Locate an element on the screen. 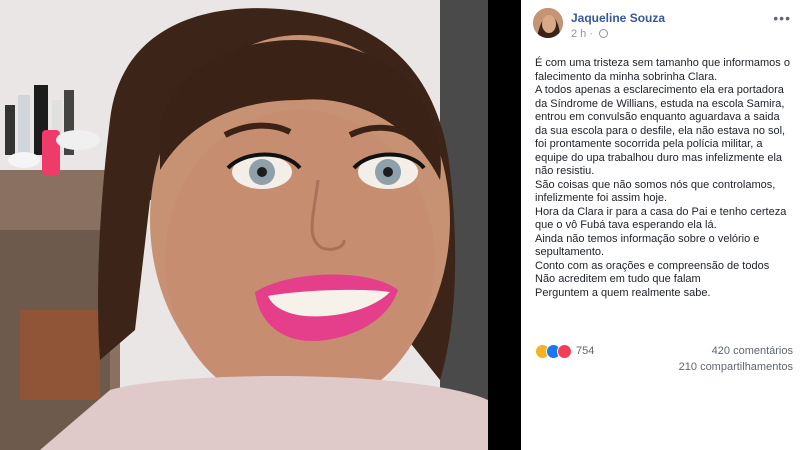 Image resolution: width=800 pixels, height=450 pixels. love-reaction-icon is located at coordinates (564, 351).